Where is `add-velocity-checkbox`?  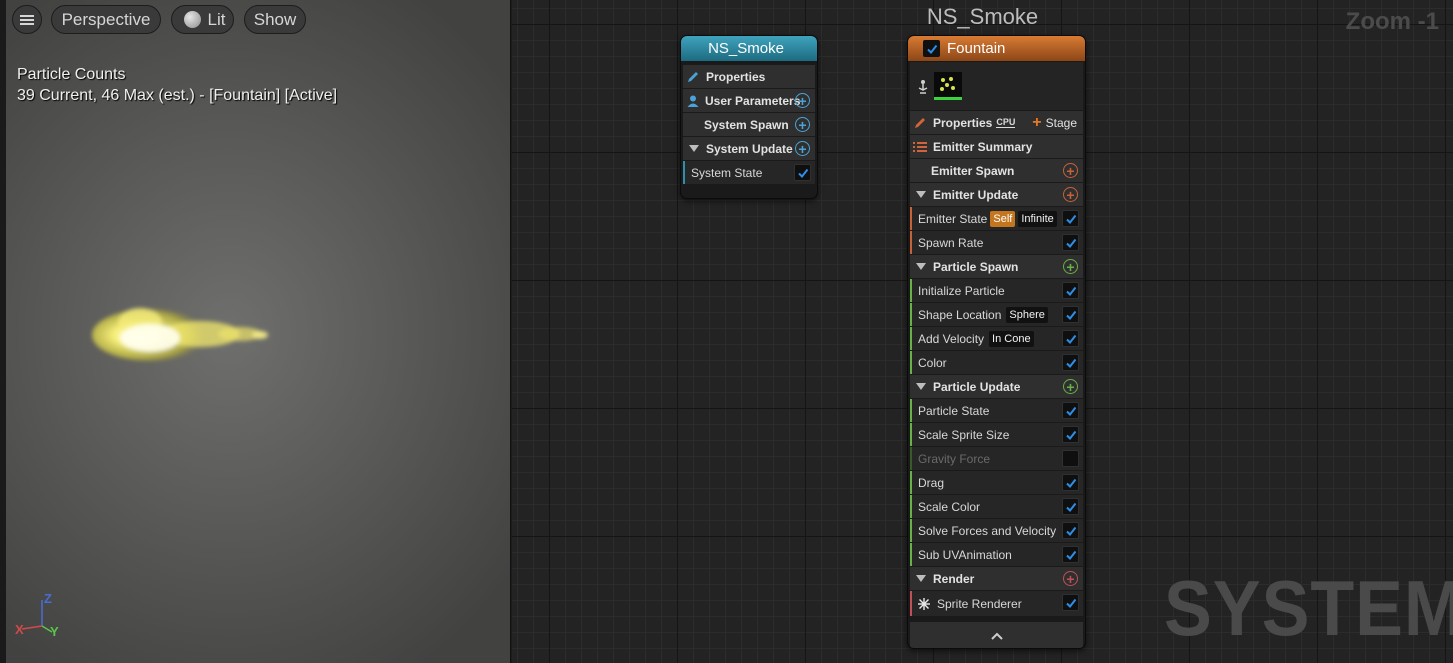
add-velocity-checkbox is located at coordinates (1070, 338).